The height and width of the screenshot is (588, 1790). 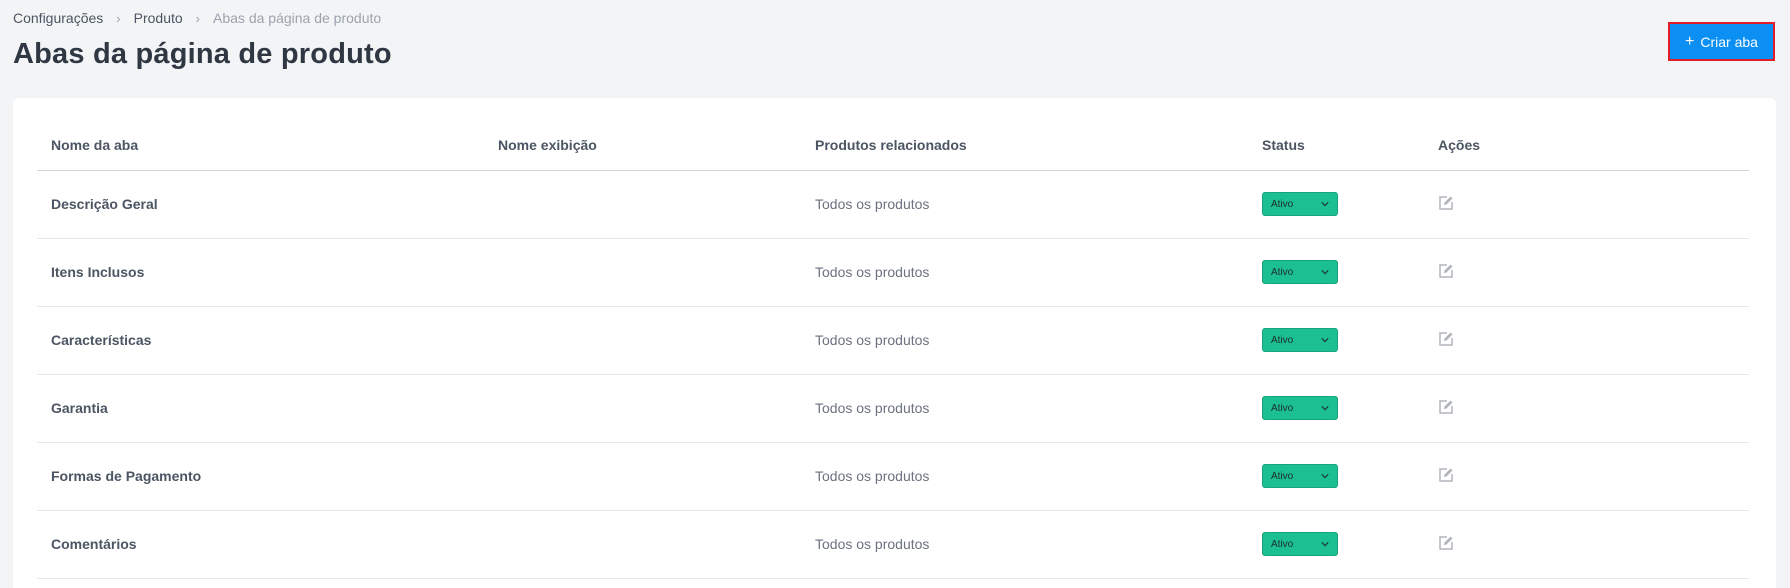 What do you see at coordinates (260, 204) in the screenshot?
I see `tab-name: Descrição Geral` at bounding box center [260, 204].